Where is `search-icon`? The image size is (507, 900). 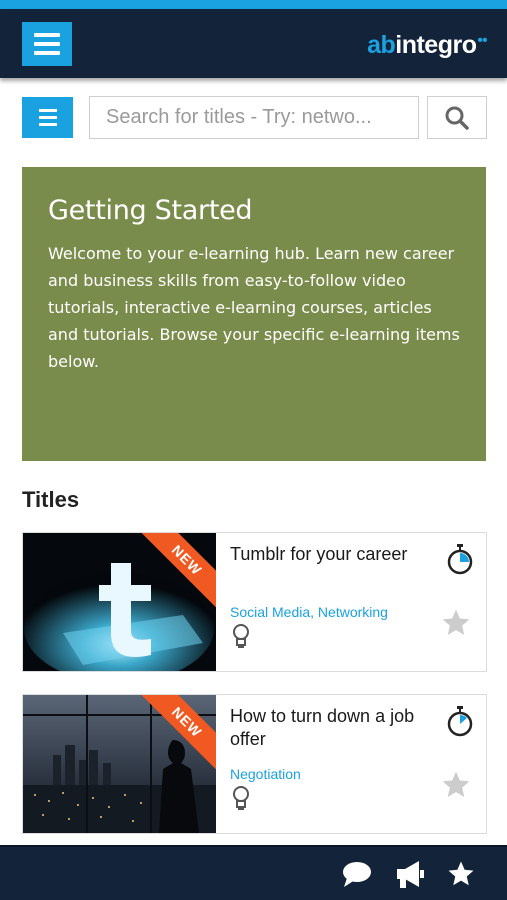
search-icon is located at coordinates (457, 118).